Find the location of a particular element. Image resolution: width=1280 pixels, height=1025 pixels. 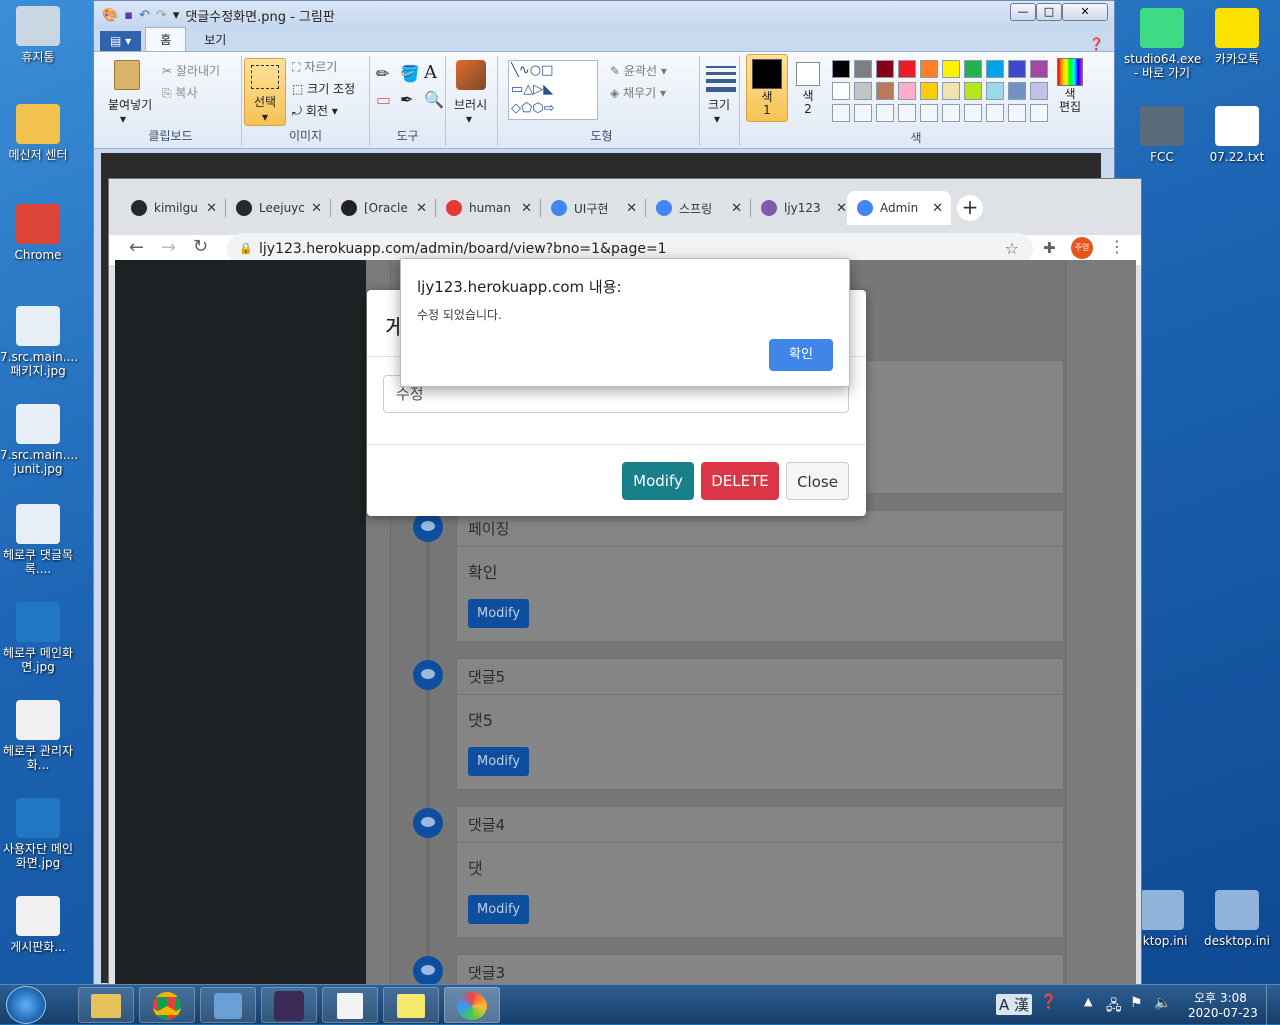

browser-tab: 스프링 ✕ is located at coordinates (698, 208).